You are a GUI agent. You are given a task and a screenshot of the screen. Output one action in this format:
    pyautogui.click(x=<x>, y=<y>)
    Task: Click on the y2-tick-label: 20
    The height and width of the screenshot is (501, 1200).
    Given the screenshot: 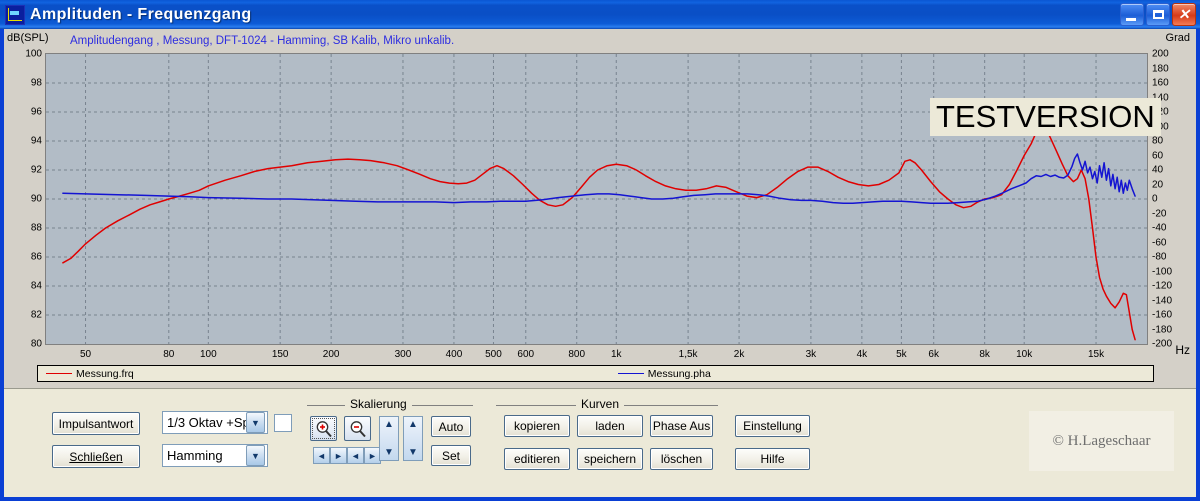 What is the action you would take?
    pyautogui.click(x=1158, y=184)
    